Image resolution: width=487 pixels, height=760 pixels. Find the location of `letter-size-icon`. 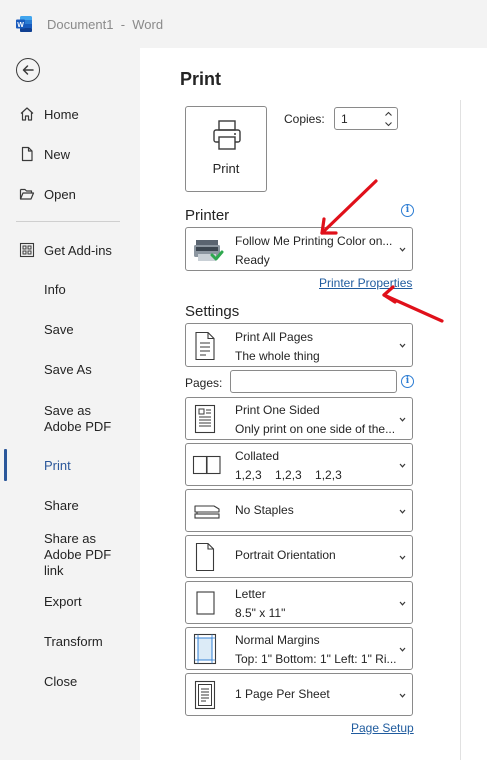

letter-size-icon is located at coordinates (205, 603).